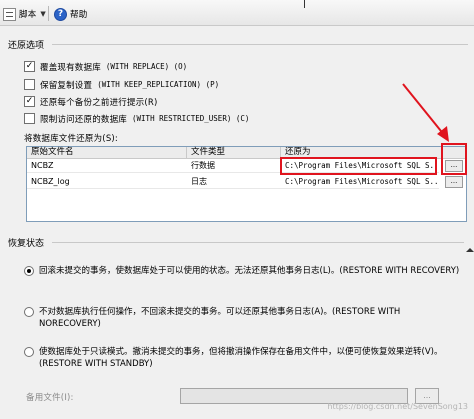 This screenshot has width=474, height=419. What do you see at coordinates (29, 118) in the screenshot?
I see `restricted-user-checkbox` at bounding box center [29, 118].